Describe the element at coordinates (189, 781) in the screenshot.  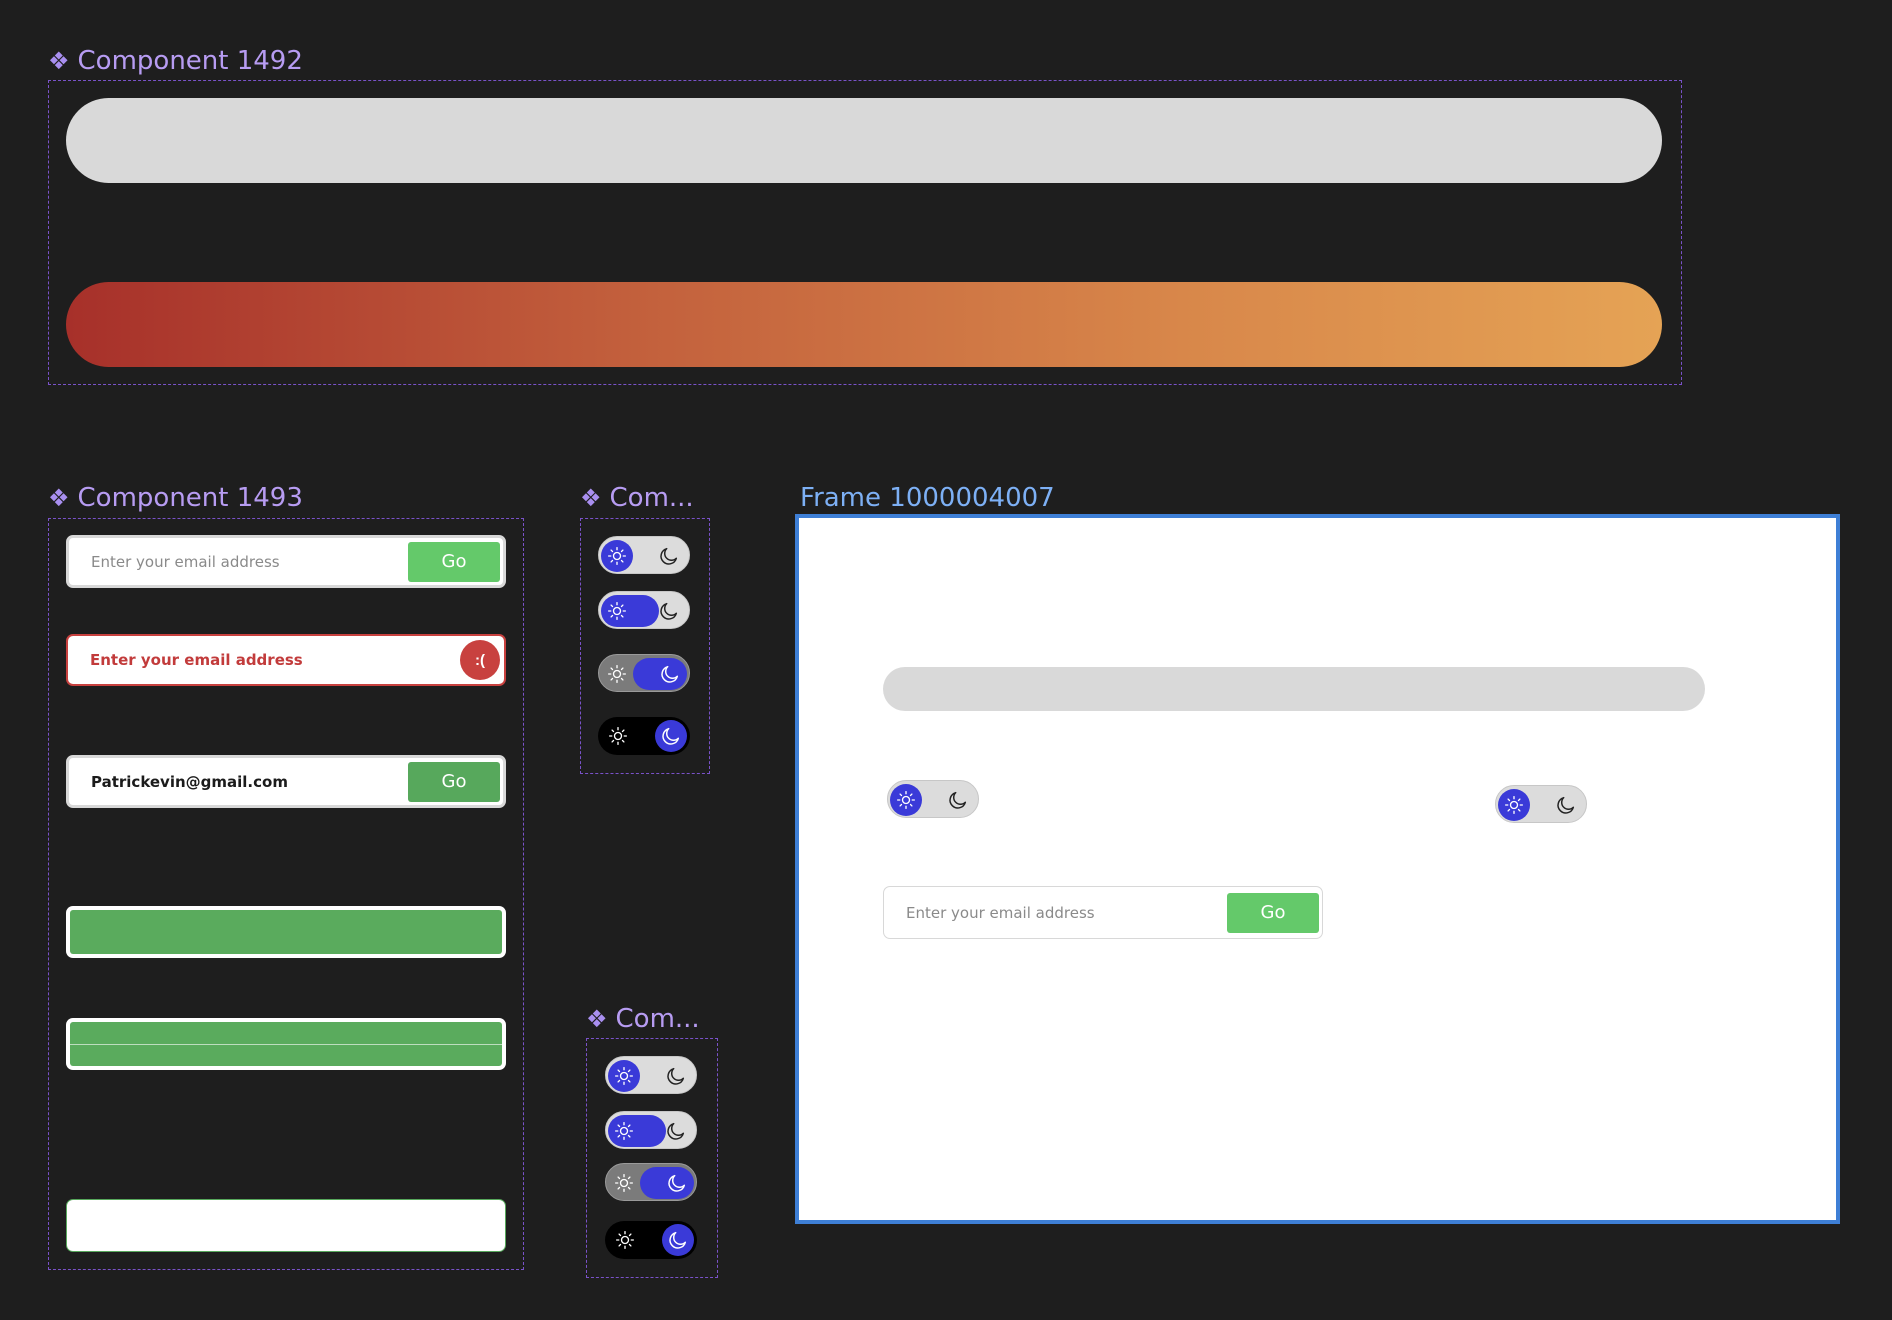
I see `email-value: Patrickevin@gmail.com` at that location.